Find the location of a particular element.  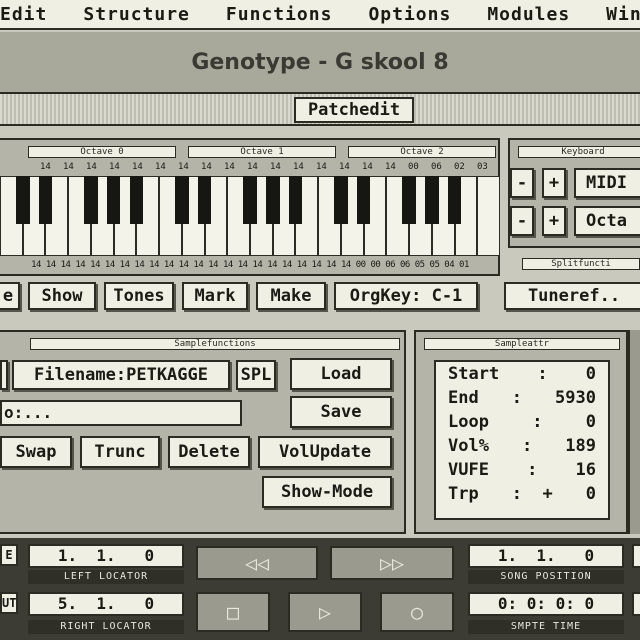

attr-sep: : + is located at coordinates (532, 494).